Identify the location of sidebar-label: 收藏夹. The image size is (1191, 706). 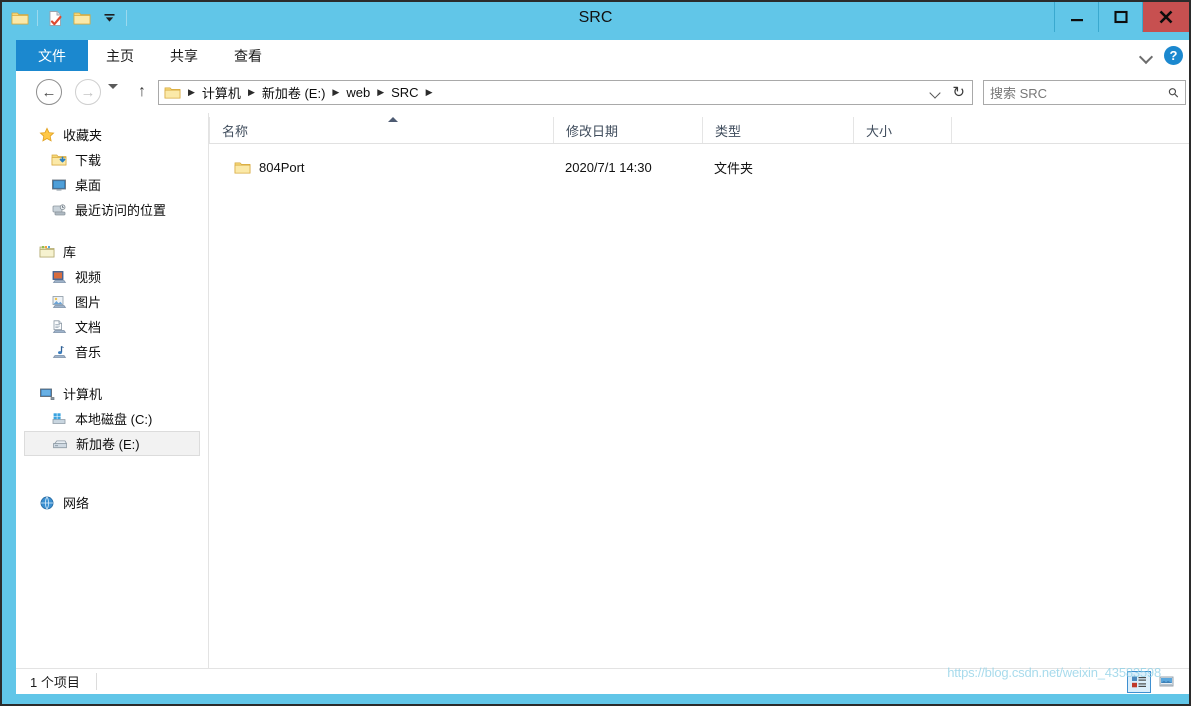
(83, 135).